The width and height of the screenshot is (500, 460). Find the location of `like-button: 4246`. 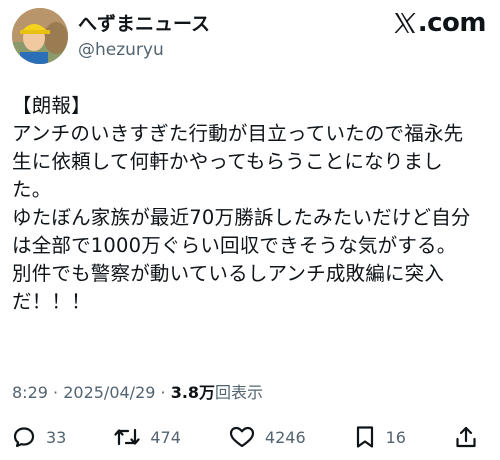

like-button: 4246 is located at coordinates (267, 437).